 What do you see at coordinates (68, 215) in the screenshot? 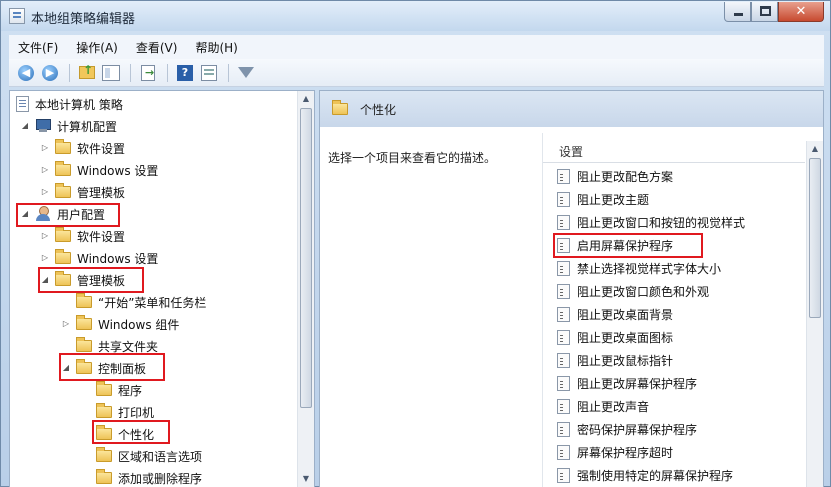
I see `highlight-box-user-config` at bounding box center [68, 215].